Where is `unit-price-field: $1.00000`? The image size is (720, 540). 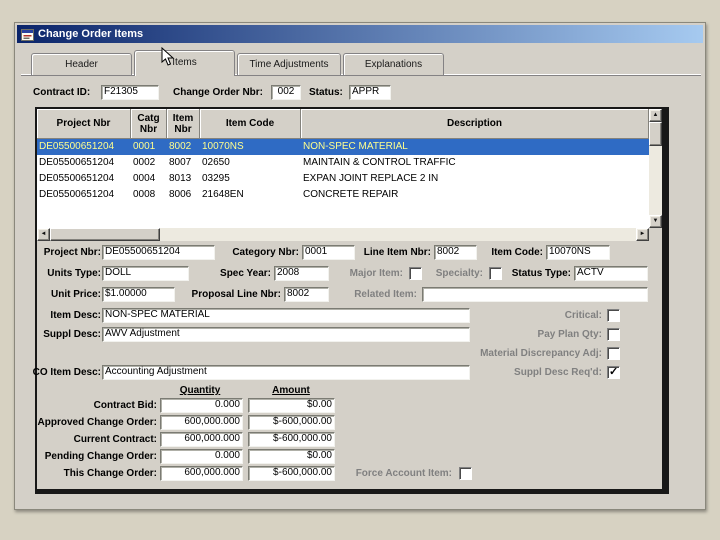 unit-price-field: $1.00000 is located at coordinates (138, 294).